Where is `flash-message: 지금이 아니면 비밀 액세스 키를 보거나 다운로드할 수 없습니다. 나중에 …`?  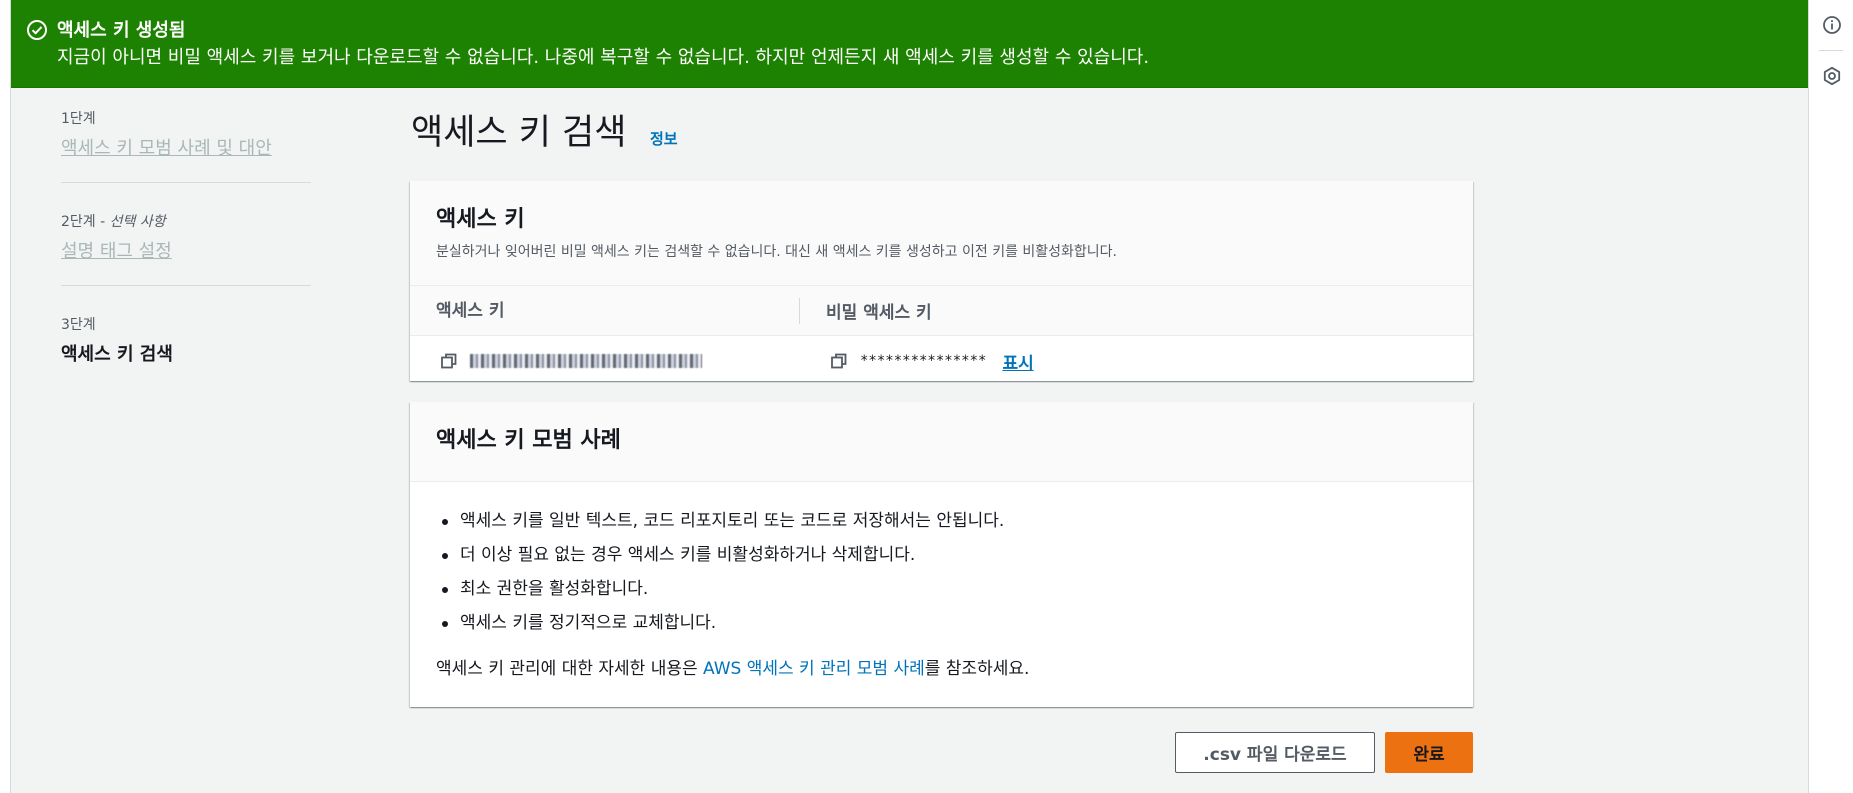
flash-message: 지금이 아니면 비밀 액세스 키를 보거나 다운로드할 수 없습니다. 나중에 … is located at coordinates (603, 57).